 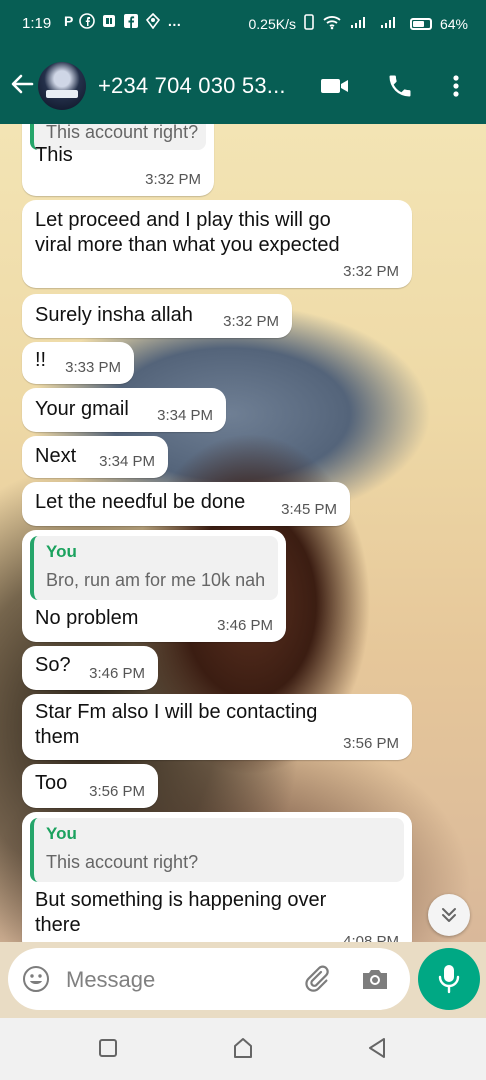 I want to click on vpn-icon, so click(x=153, y=22).